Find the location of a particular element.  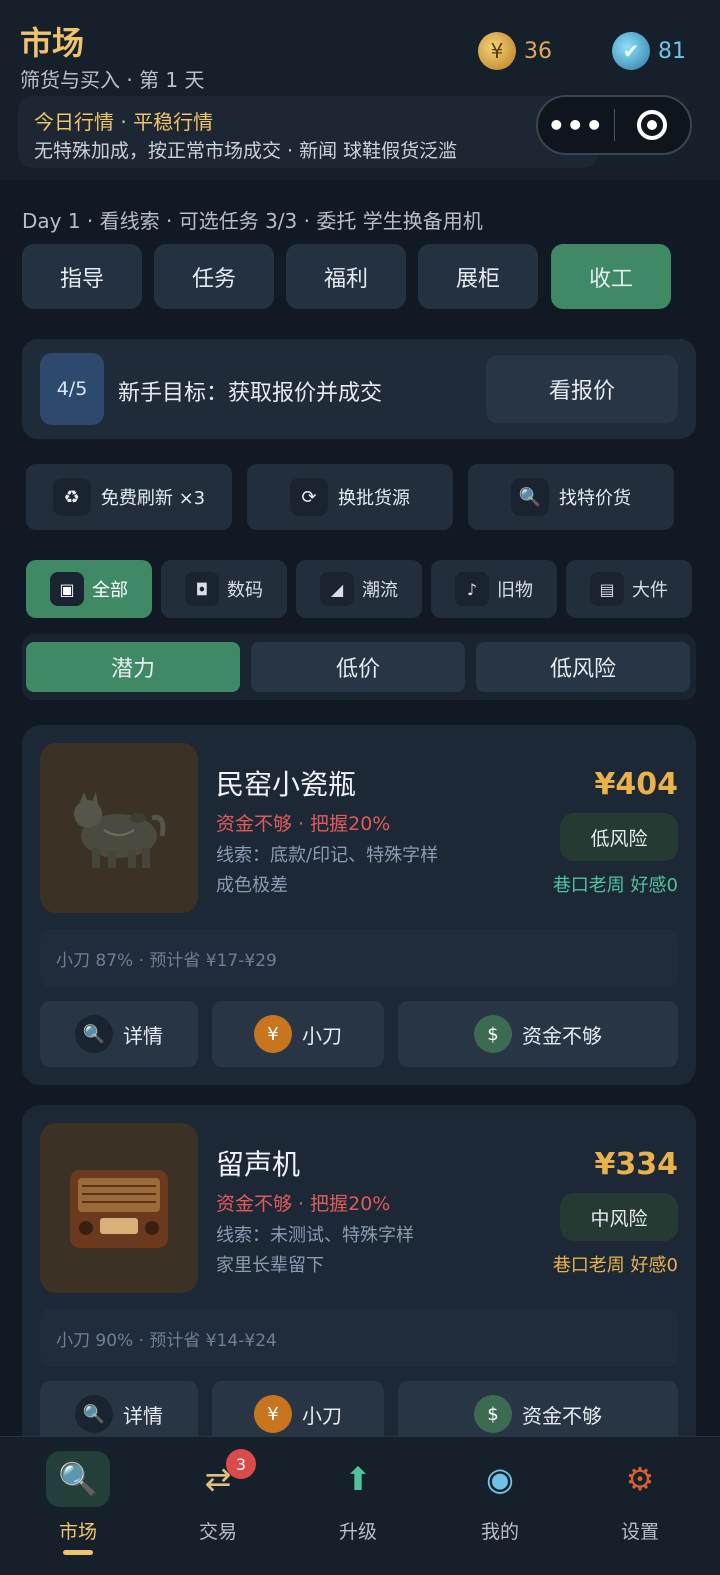

category-digital-tab: ◘ 数码 is located at coordinates (224, 589).